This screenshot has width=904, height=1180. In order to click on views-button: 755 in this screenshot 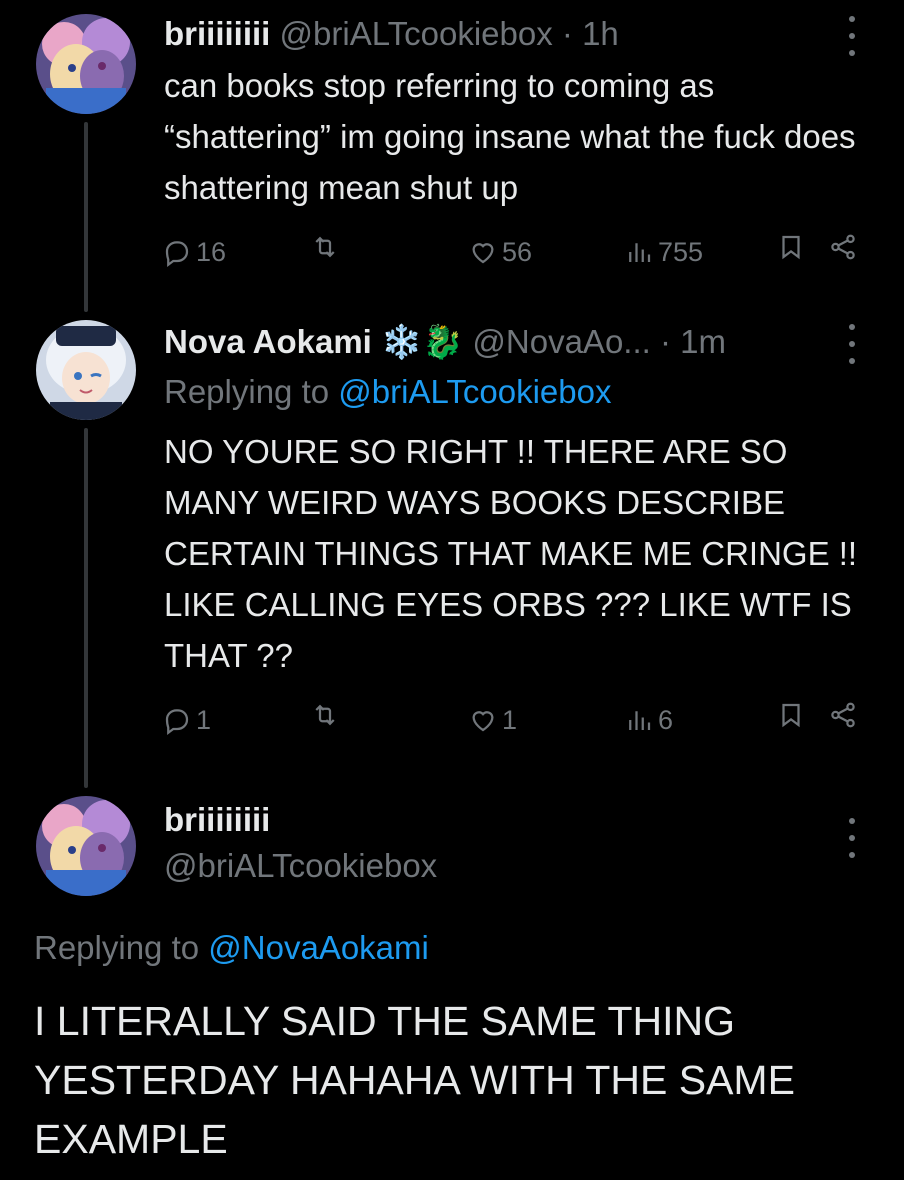, I will do `click(663, 252)`.